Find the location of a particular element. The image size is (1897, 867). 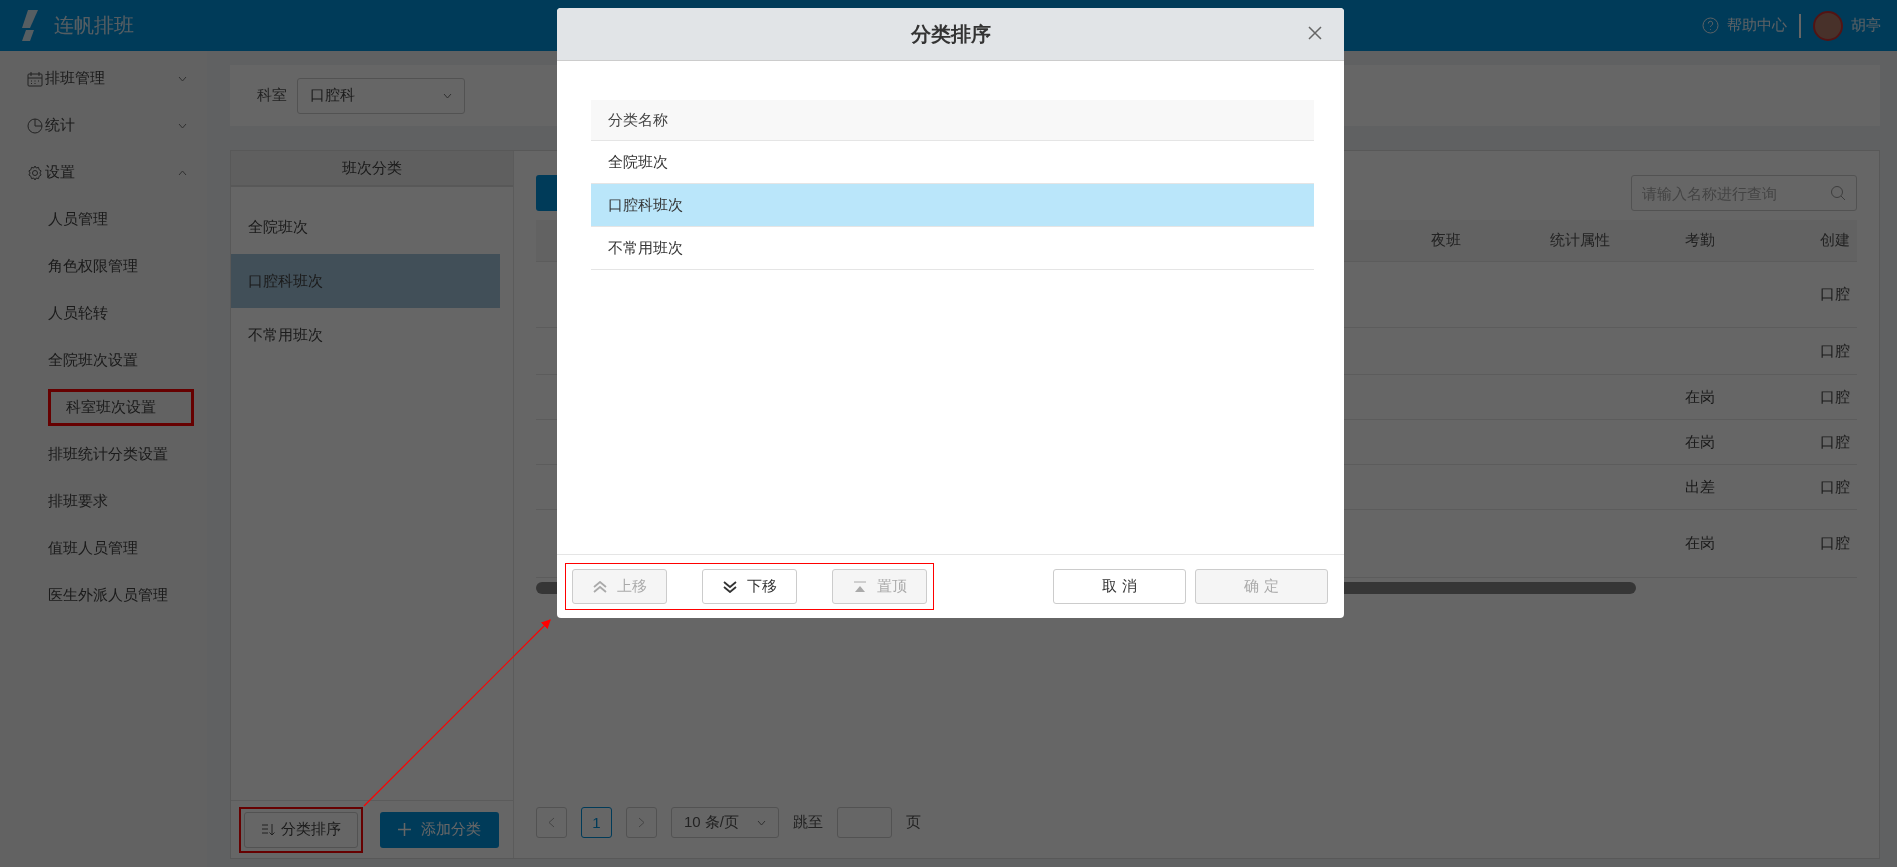

logo-icon is located at coordinates (30, 25).